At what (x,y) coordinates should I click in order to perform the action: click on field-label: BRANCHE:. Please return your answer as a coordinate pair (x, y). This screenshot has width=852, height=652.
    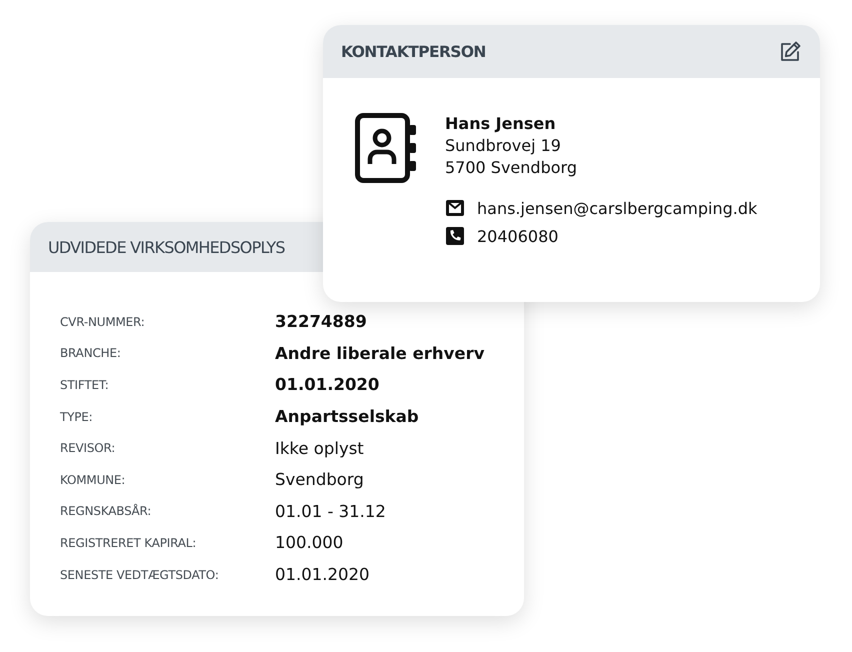
    Looking at the image, I should click on (91, 353).